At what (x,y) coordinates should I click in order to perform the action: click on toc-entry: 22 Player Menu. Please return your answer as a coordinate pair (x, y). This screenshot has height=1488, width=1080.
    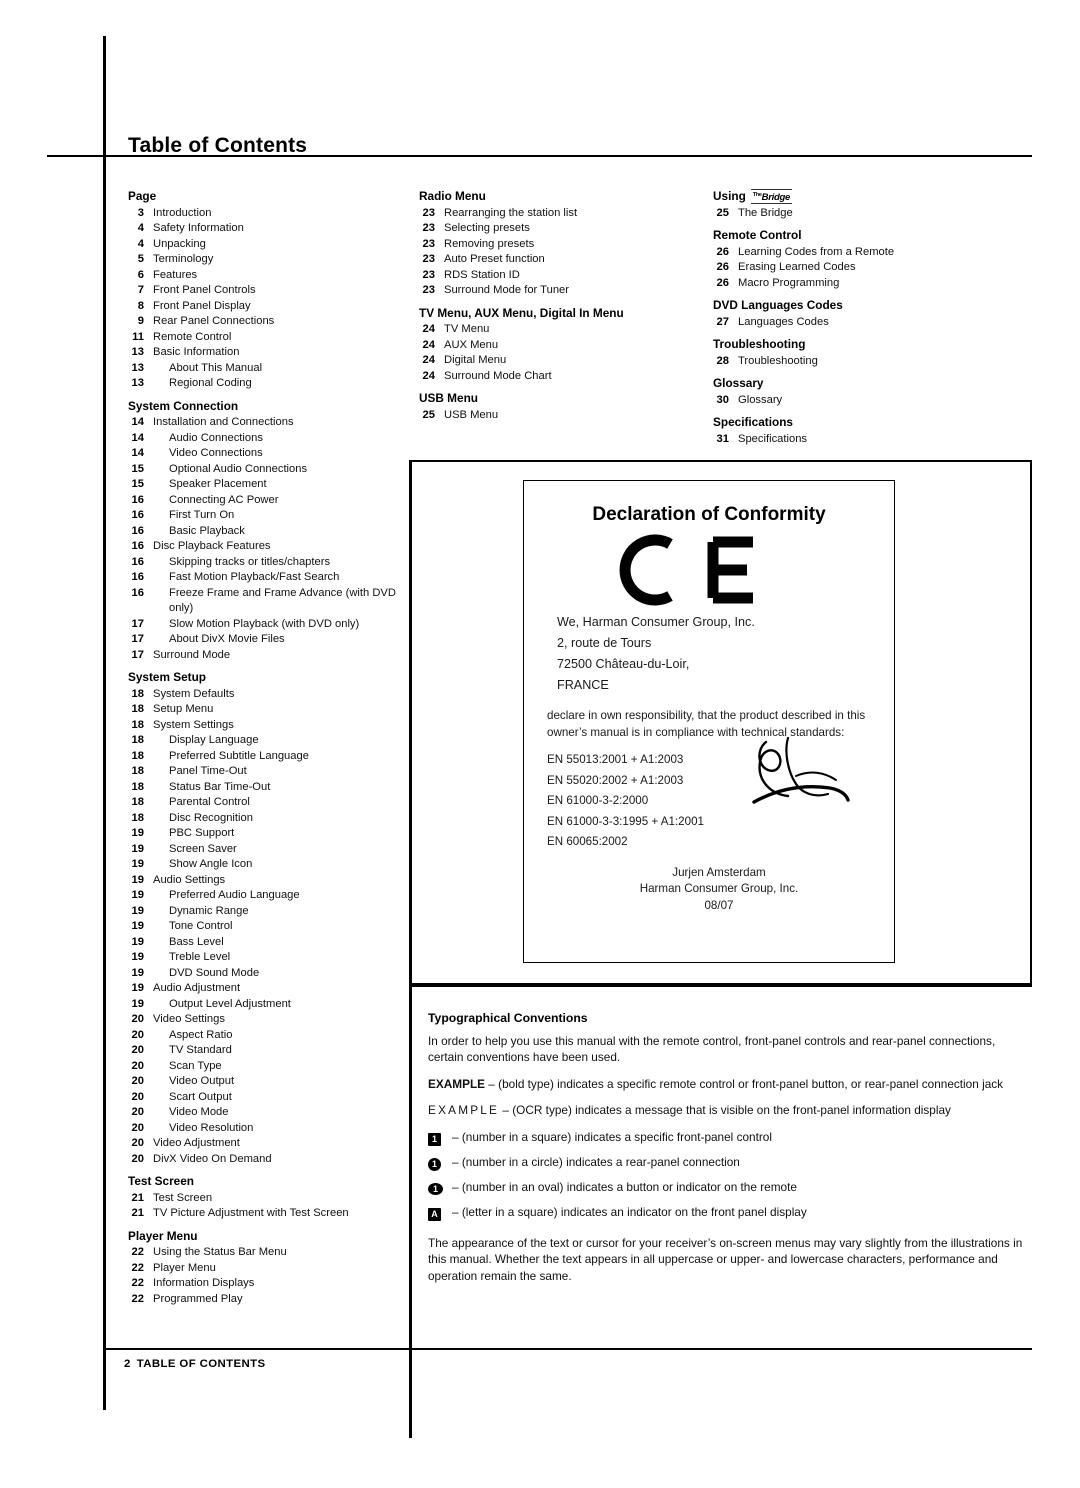
    Looking at the image, I should click on (265, 1269).